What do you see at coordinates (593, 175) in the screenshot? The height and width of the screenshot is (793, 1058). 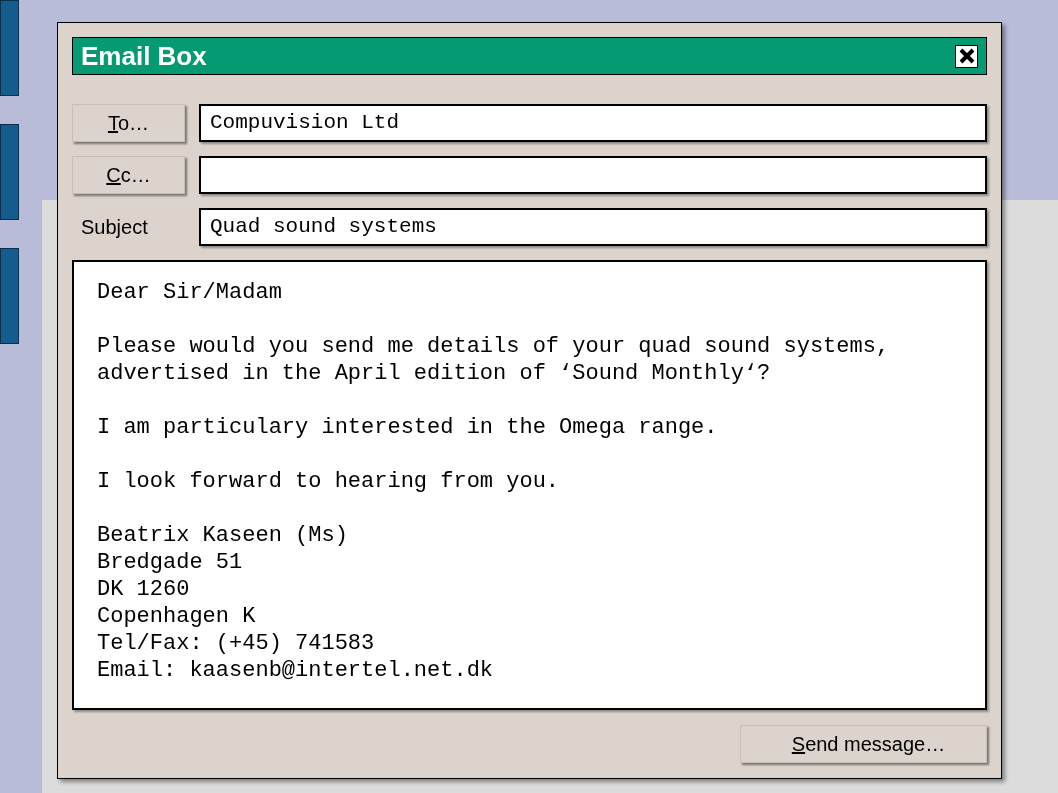 I see `input-field` at bounding box center [593, 175].